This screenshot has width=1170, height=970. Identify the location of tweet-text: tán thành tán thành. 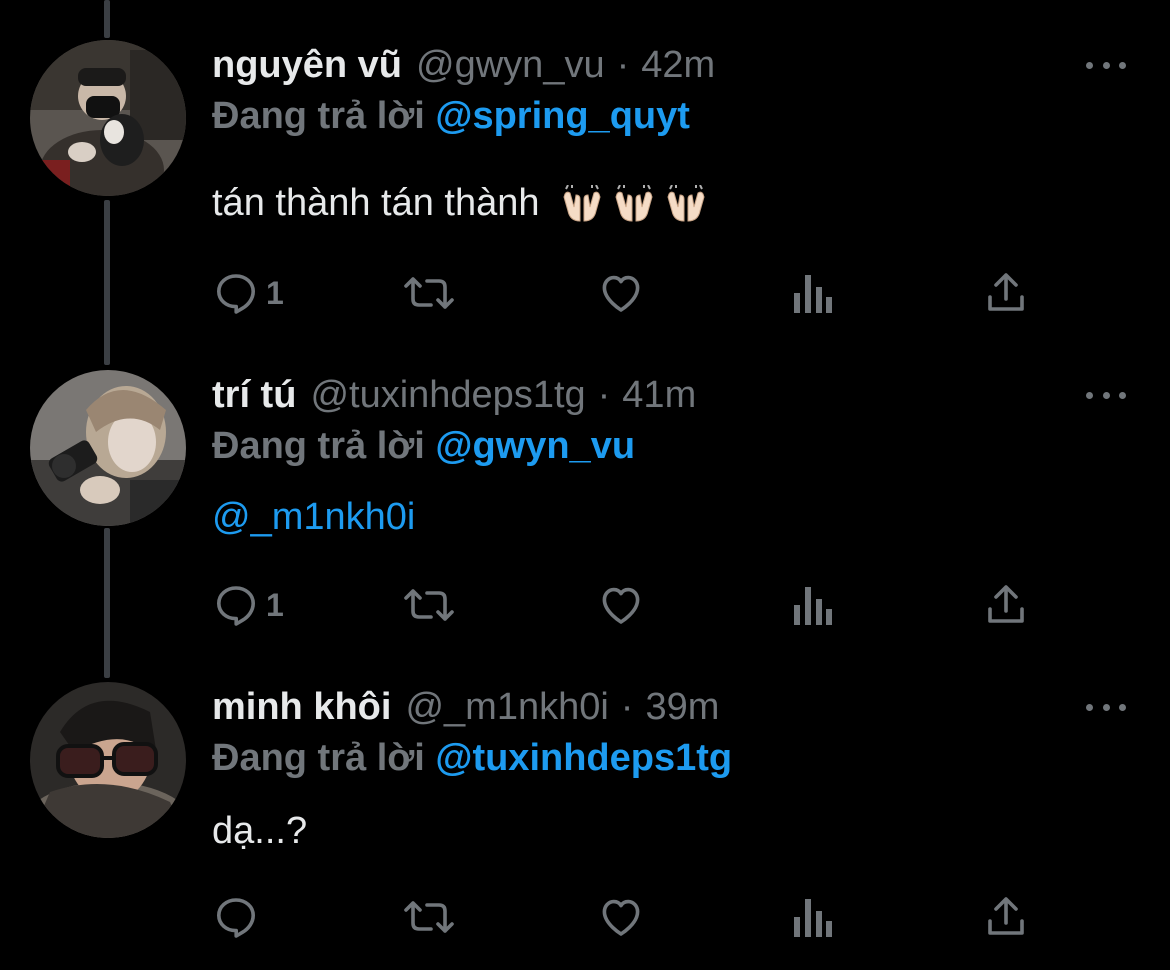
(464, 203).